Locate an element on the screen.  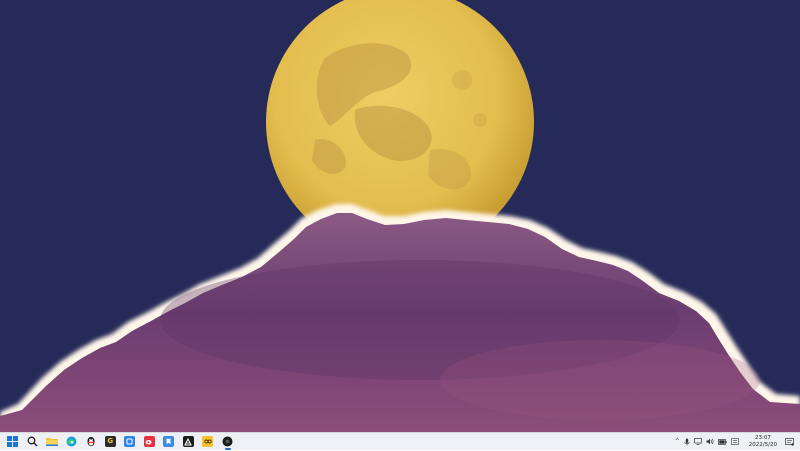
battery-icon is located at coordinates (722, 441).